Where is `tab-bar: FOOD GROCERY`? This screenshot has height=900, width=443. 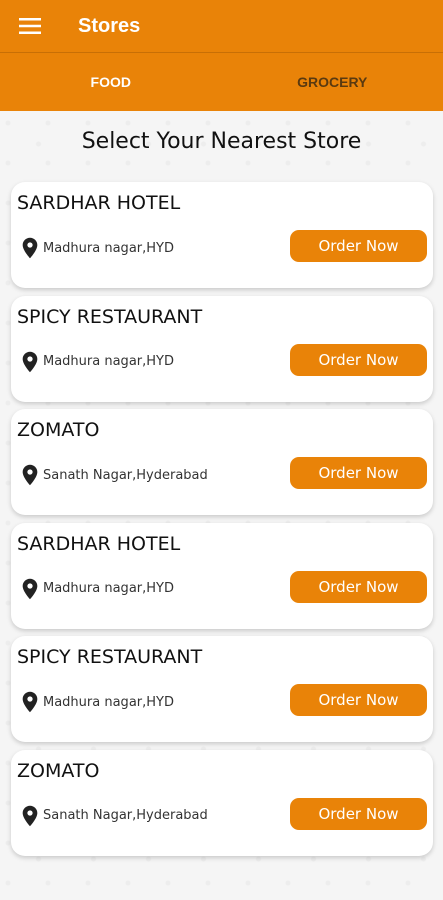
tab-bar: FOOD GROCERY is located at coordinates (221, 82).